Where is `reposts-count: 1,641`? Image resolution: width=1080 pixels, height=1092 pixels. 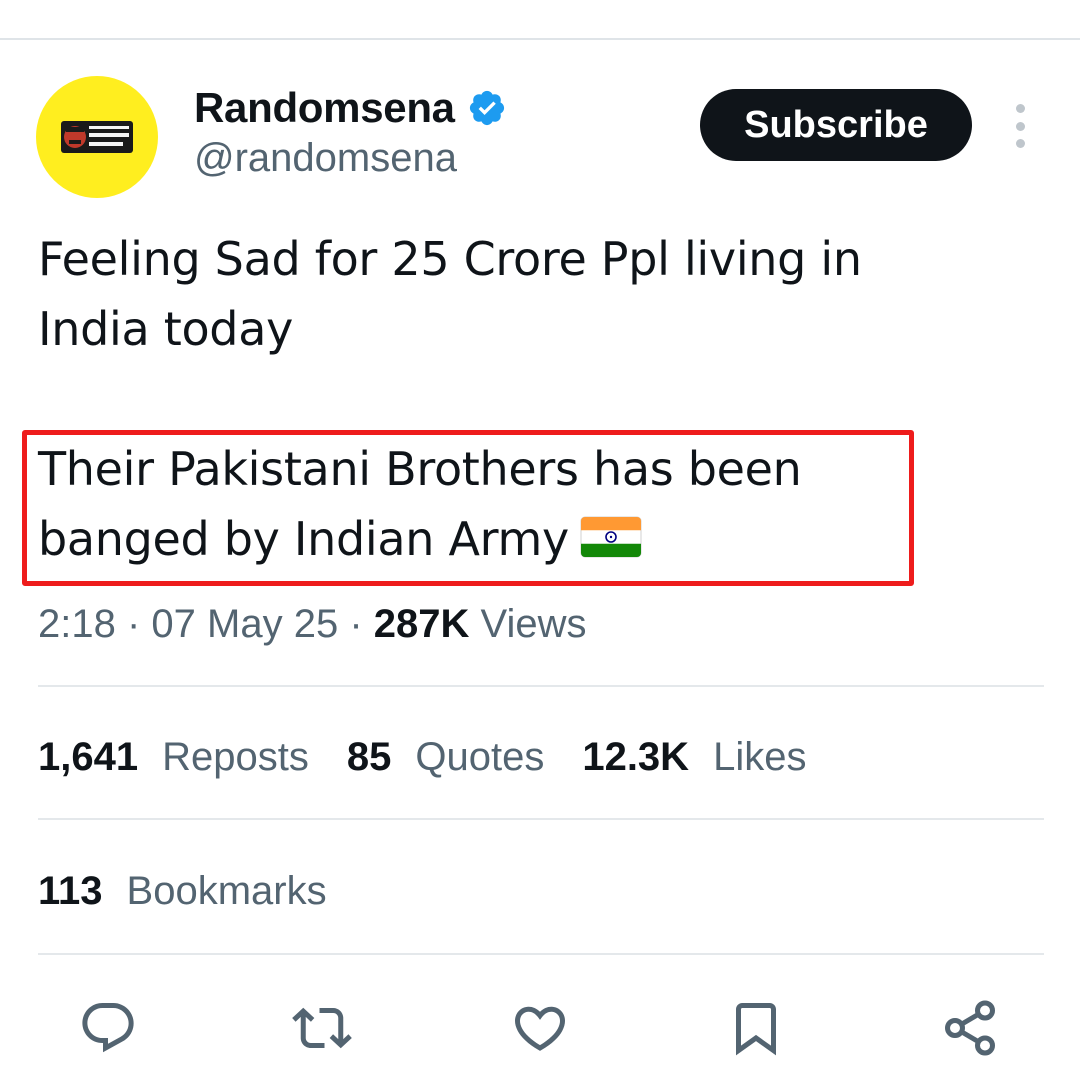 reposts-count: 1,641 is located at coordinates (88, 757).